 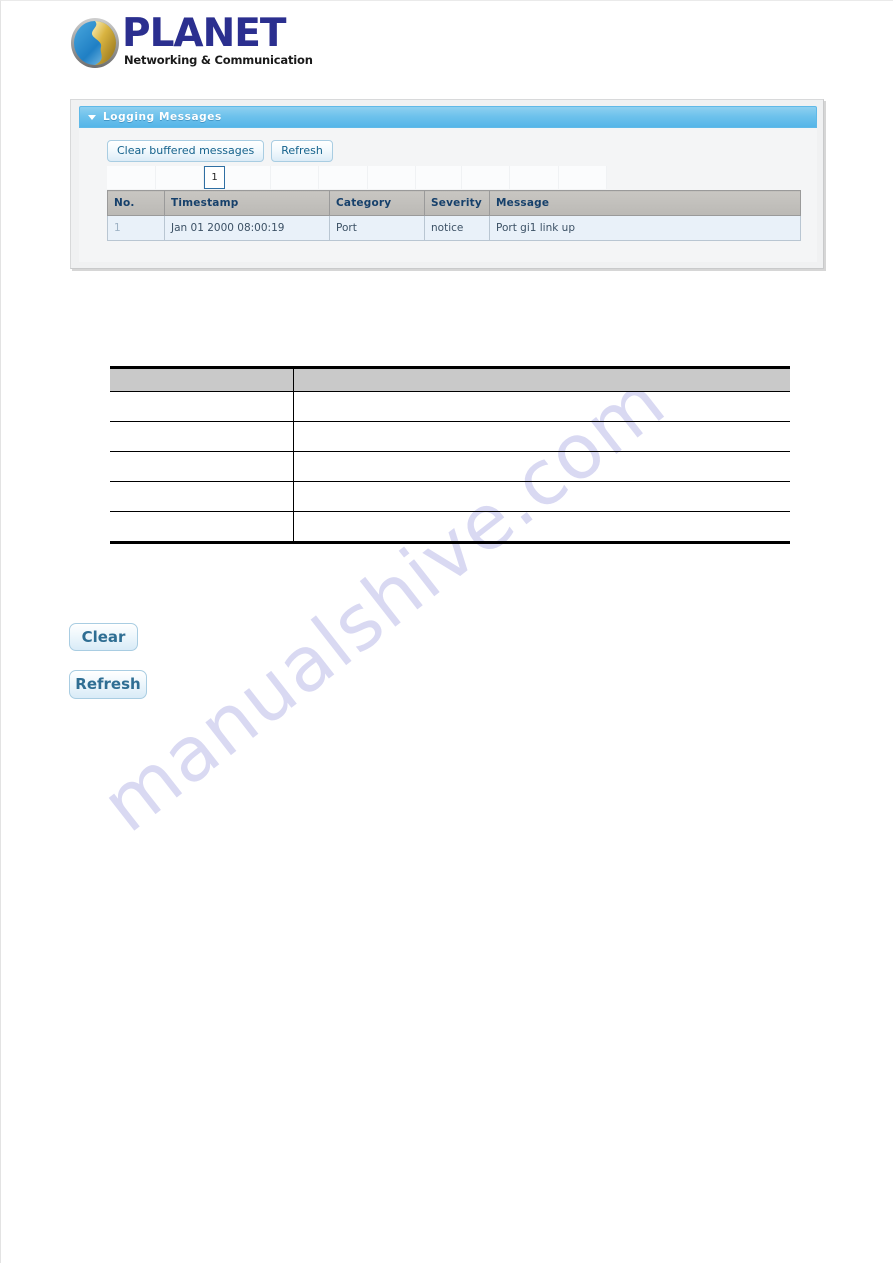 What do you see at coordinates (136, 228) in the screenshot?
I see `cell-no: 1` at bounding box center [136, 228].